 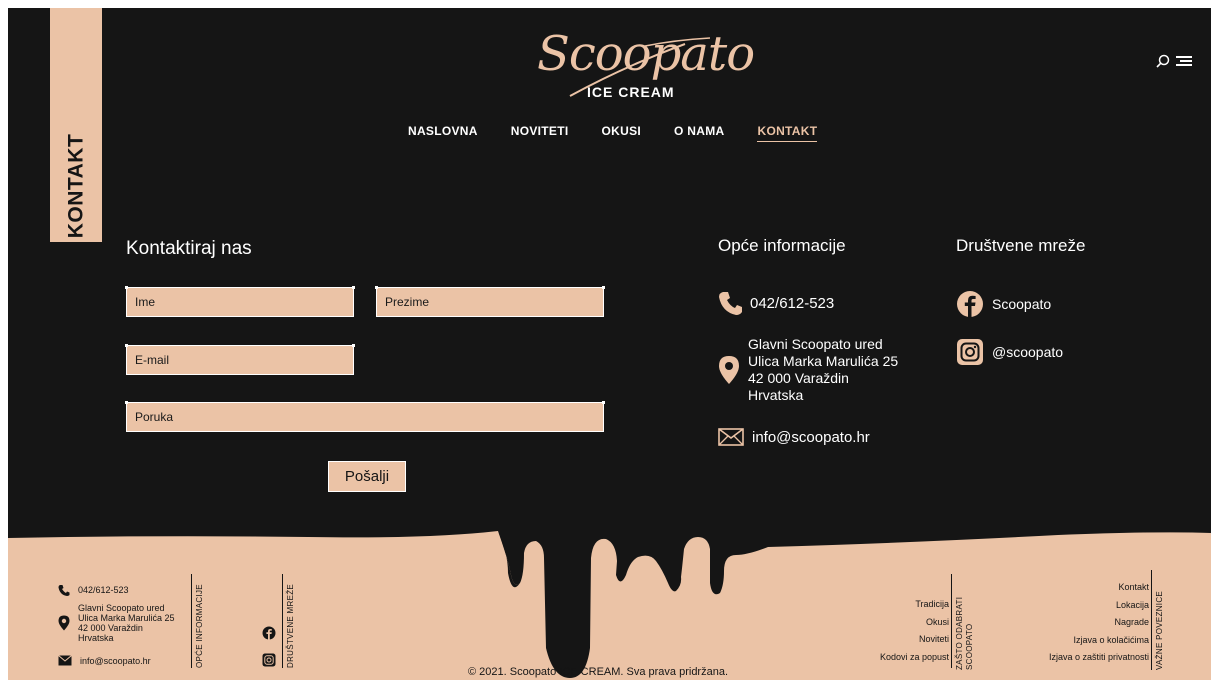 I want to click on info-phone: 042/612-523, so click(x=776, y=303).